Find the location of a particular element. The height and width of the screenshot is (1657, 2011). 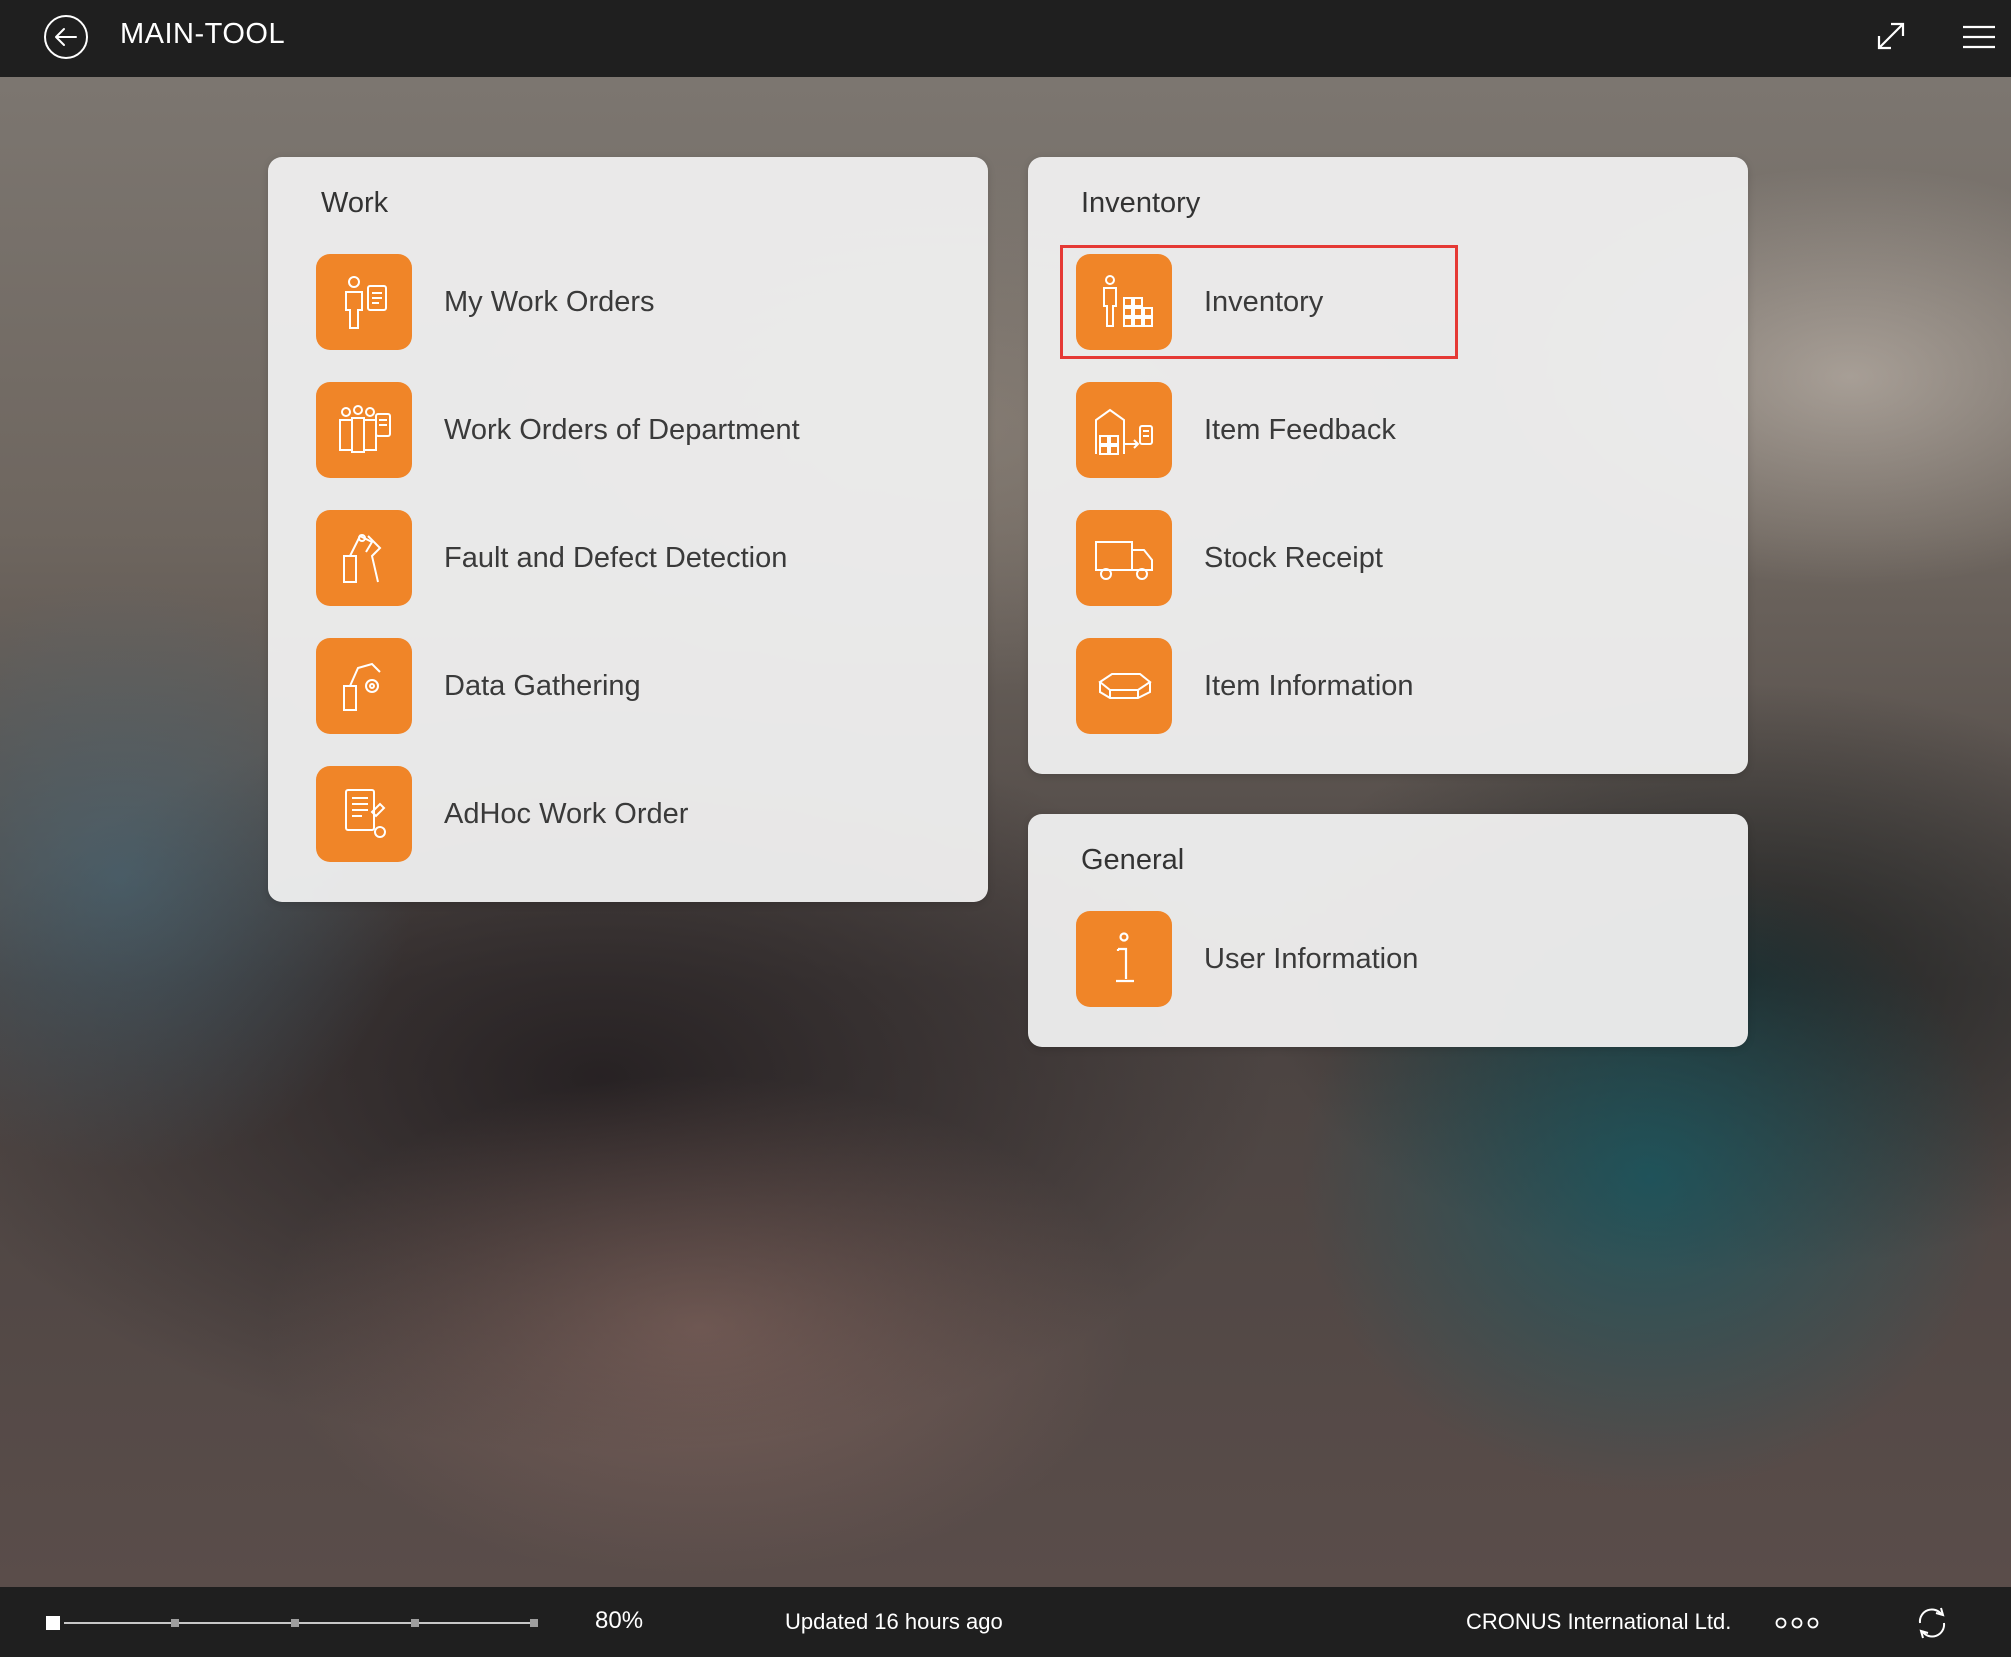

tile-fault-and-defect-detection: Fault and Defect Detection is located at coordinates (551, 558).